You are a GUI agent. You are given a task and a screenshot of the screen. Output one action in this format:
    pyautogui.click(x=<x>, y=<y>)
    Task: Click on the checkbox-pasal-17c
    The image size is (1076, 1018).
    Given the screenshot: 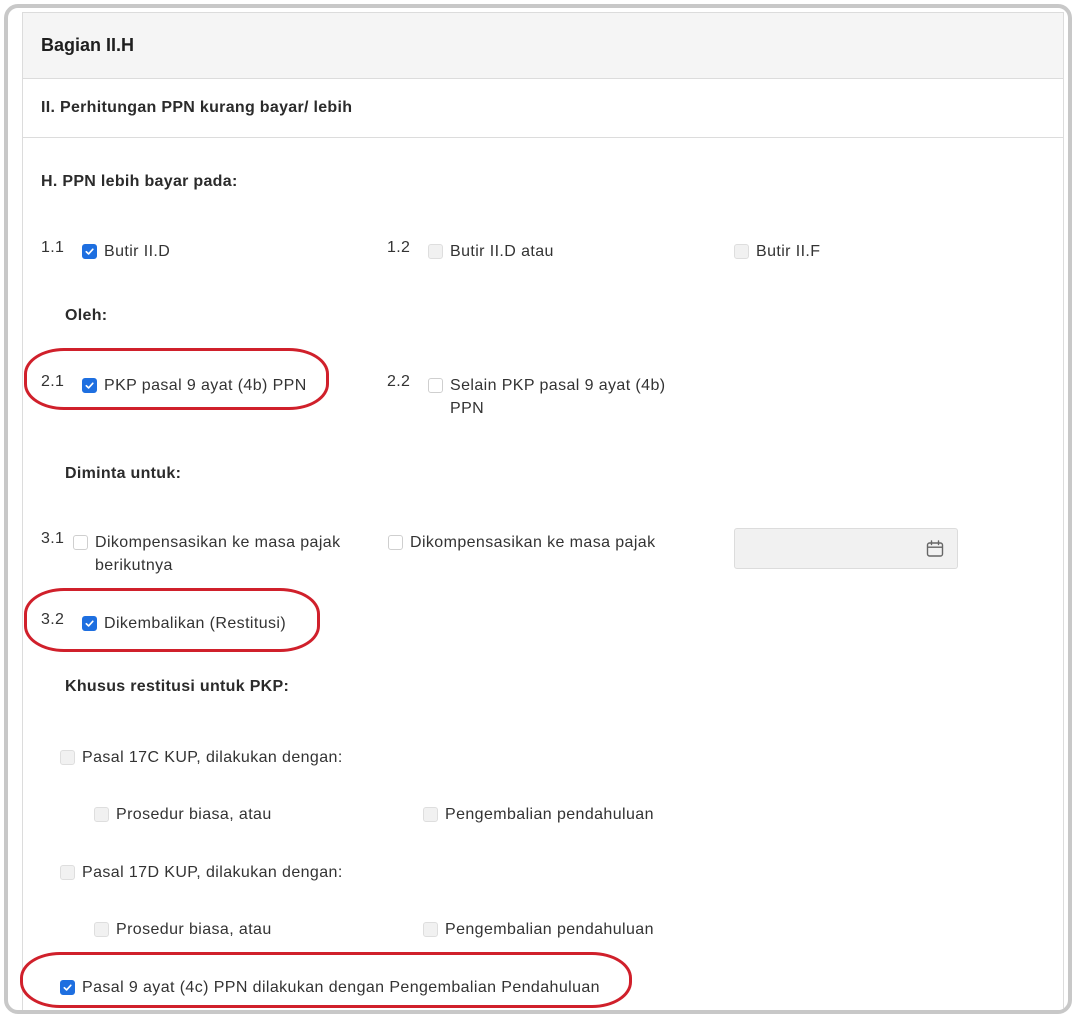 What is the action you would take?
    pyautogui.click(x=67, y=757)
    